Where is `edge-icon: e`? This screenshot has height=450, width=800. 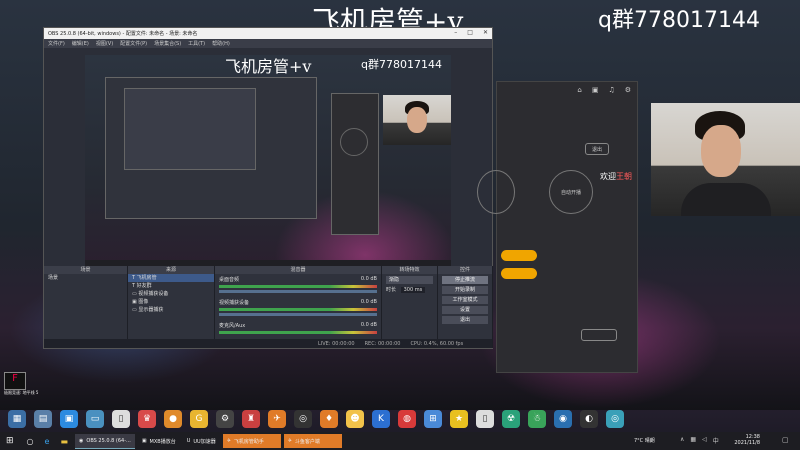
edge-icon: e is located at coordinates (47, 441).